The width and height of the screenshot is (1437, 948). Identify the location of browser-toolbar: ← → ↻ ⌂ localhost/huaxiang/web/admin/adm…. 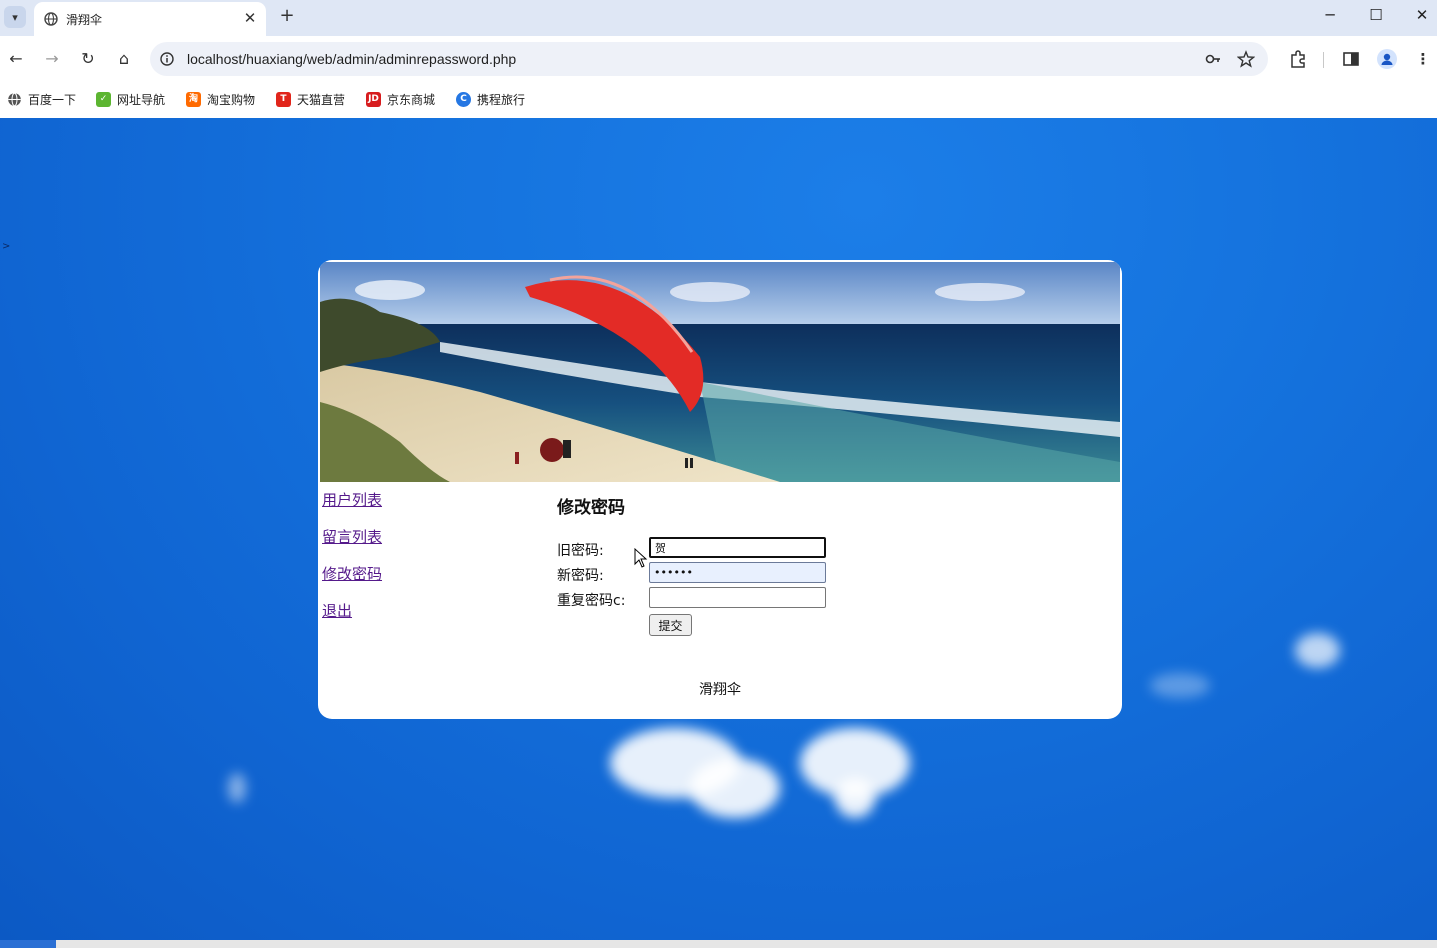
(718, 59).